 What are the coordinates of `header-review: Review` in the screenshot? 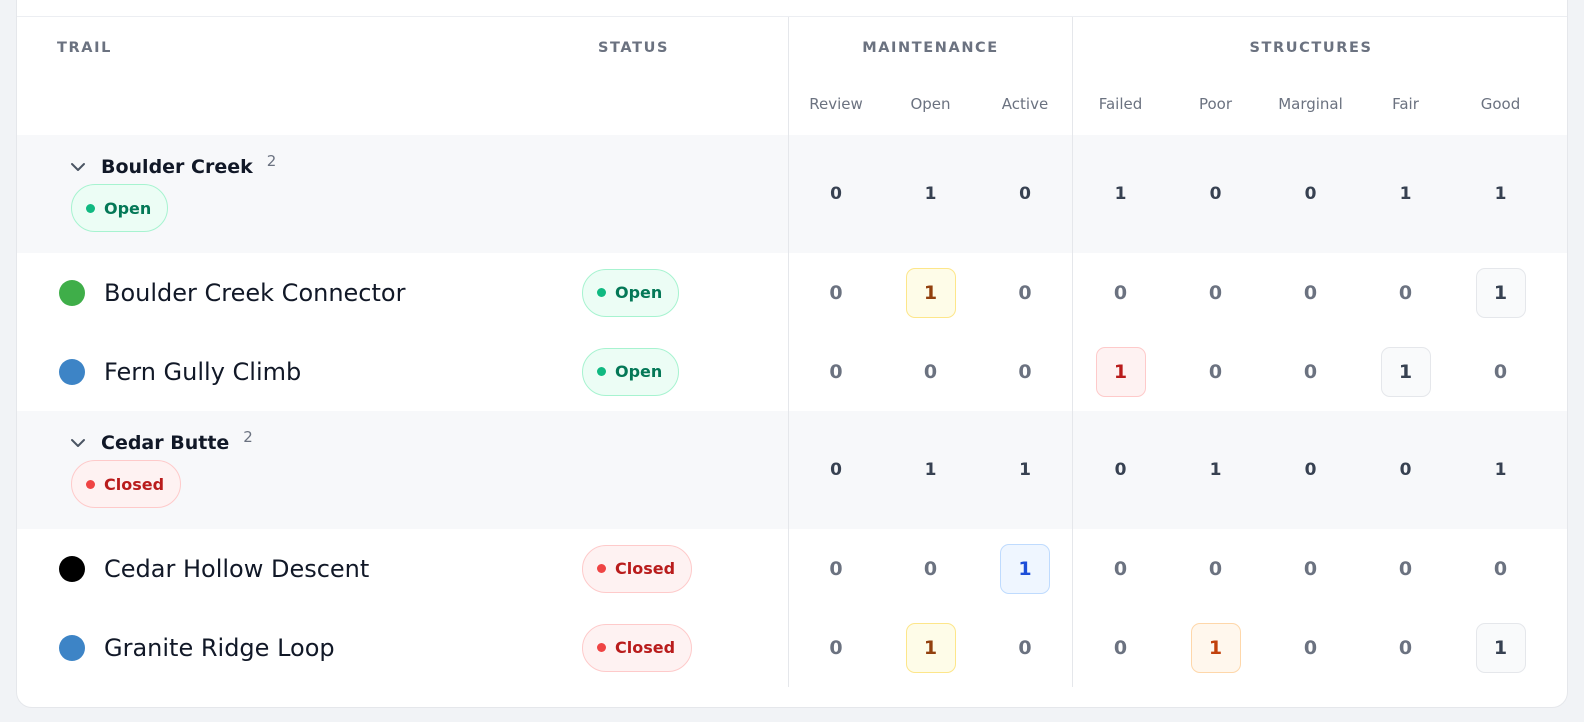 It's located at (835, 107).